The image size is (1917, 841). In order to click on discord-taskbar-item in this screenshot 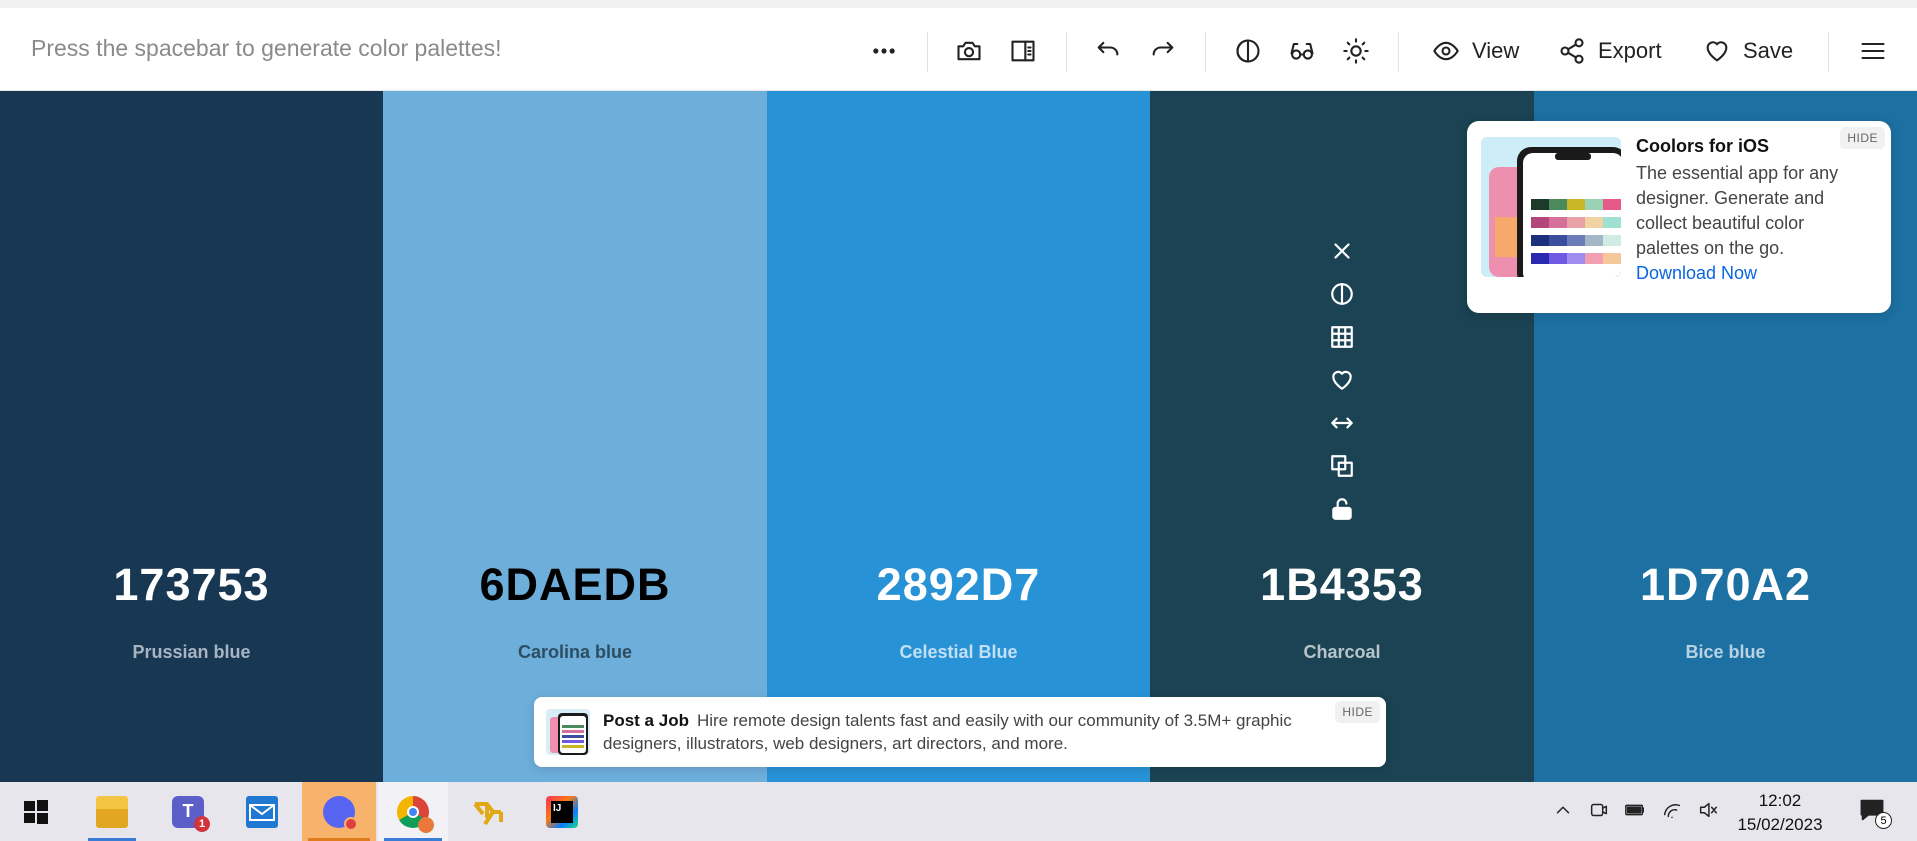, I will do `click(339, 811)`.